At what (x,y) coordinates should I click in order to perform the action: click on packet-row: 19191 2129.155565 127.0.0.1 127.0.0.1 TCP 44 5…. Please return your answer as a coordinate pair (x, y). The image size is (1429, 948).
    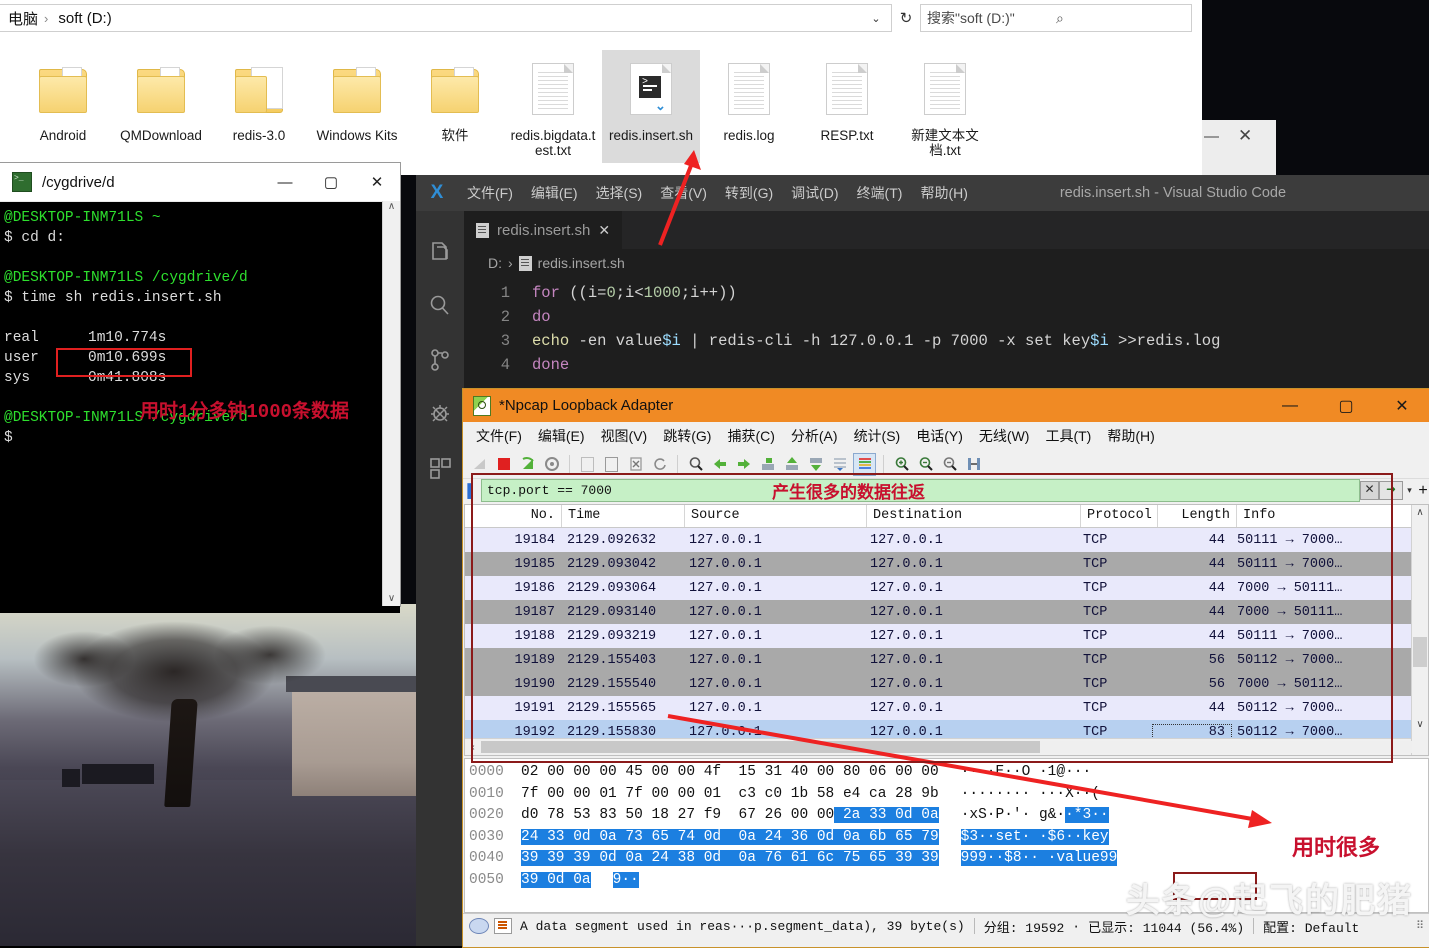
    Looking at the image, I should click on (946, 708).